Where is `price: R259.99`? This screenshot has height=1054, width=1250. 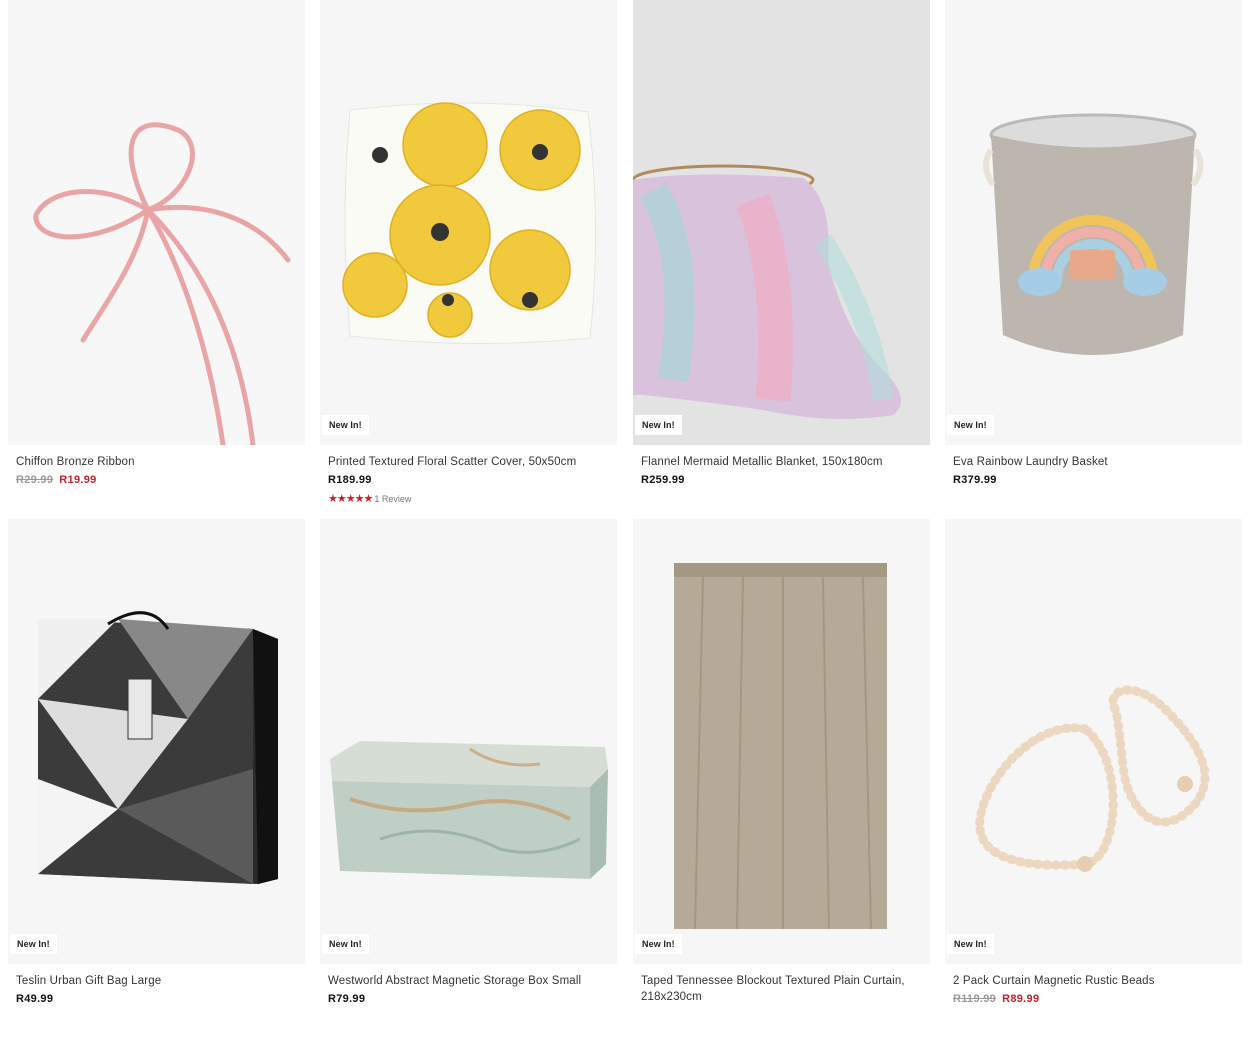 price: R259.99 is located at coordinates (663, 480).